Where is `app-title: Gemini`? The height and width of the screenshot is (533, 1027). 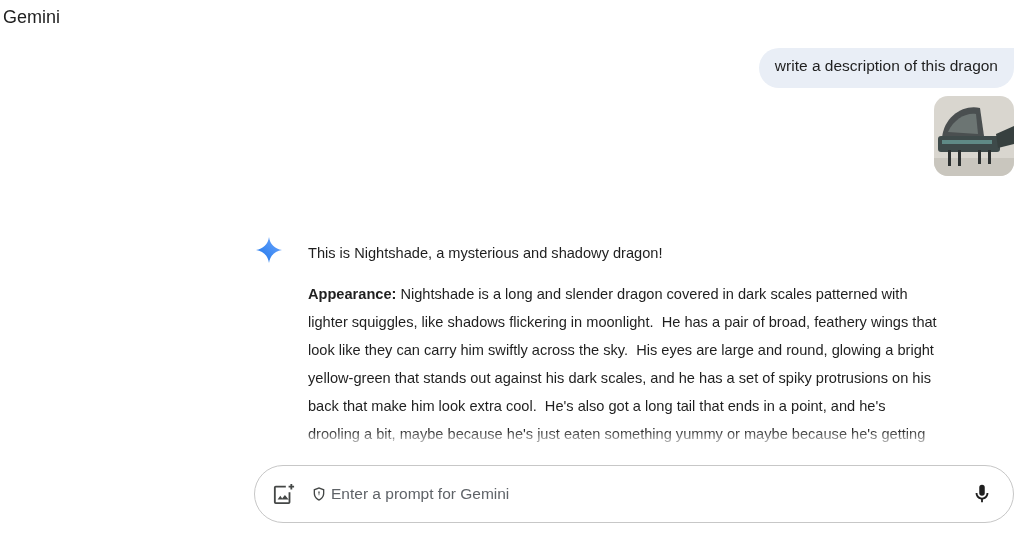 app-title: Gemini is located at coordinates (31, 17).